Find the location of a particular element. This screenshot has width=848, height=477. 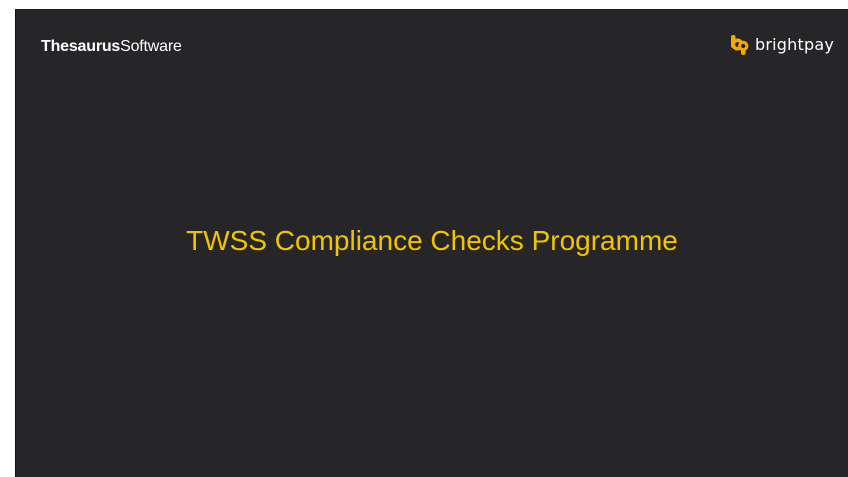

bp-logo-icon is located at coordinates (740, 45).